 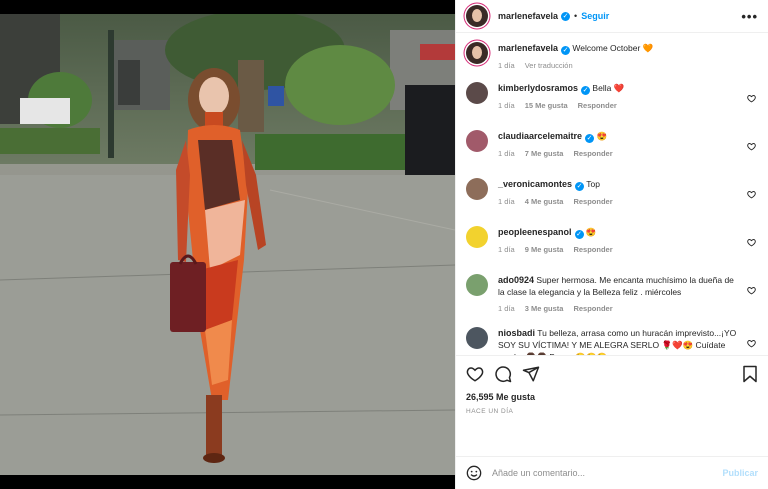 I want to click on commenter-username: niosbadi, so click(x=516, y=333).